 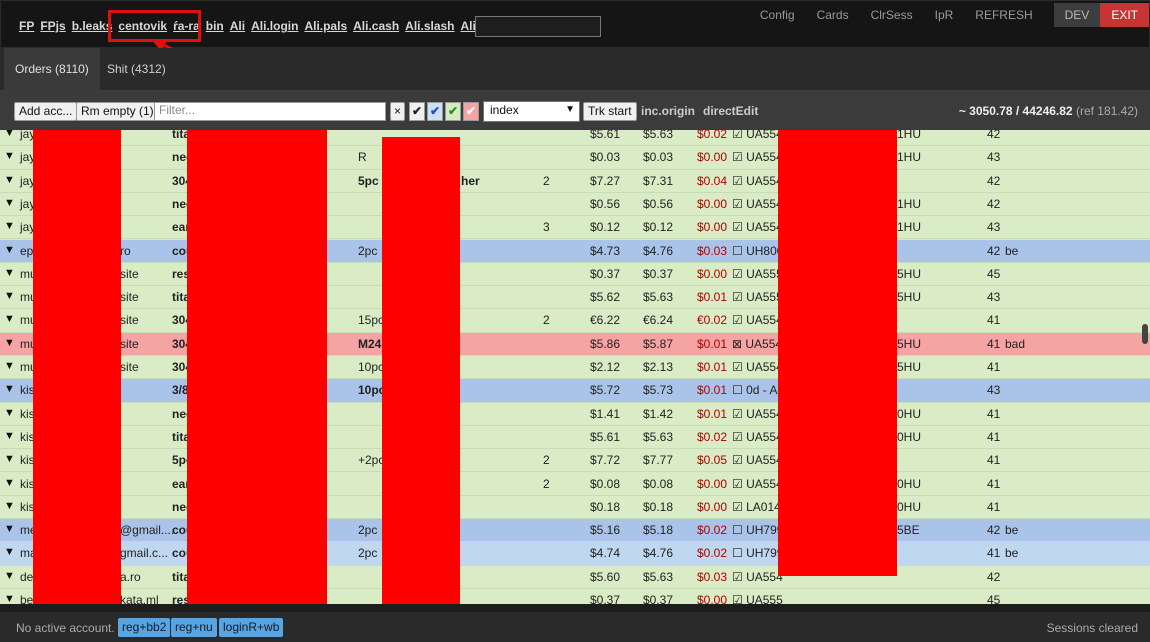 What do you see at coordinates (575, 204) in the screenshot?
I see `table-row: ▼ jay nec $0.56 $0.56 $0.00 ☑ UA554 1HU 42` at bounding box center [575, 204].